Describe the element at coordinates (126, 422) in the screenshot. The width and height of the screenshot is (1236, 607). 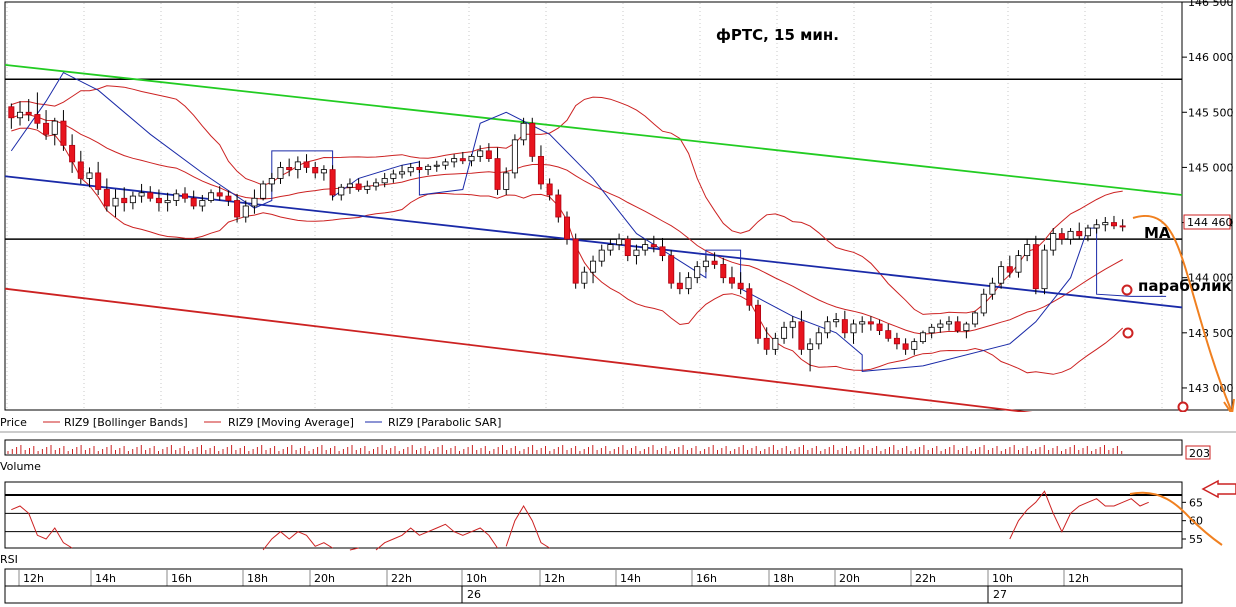
I see `legend-bb-label: RIZ9 [Bollinger Bands]` at that location.